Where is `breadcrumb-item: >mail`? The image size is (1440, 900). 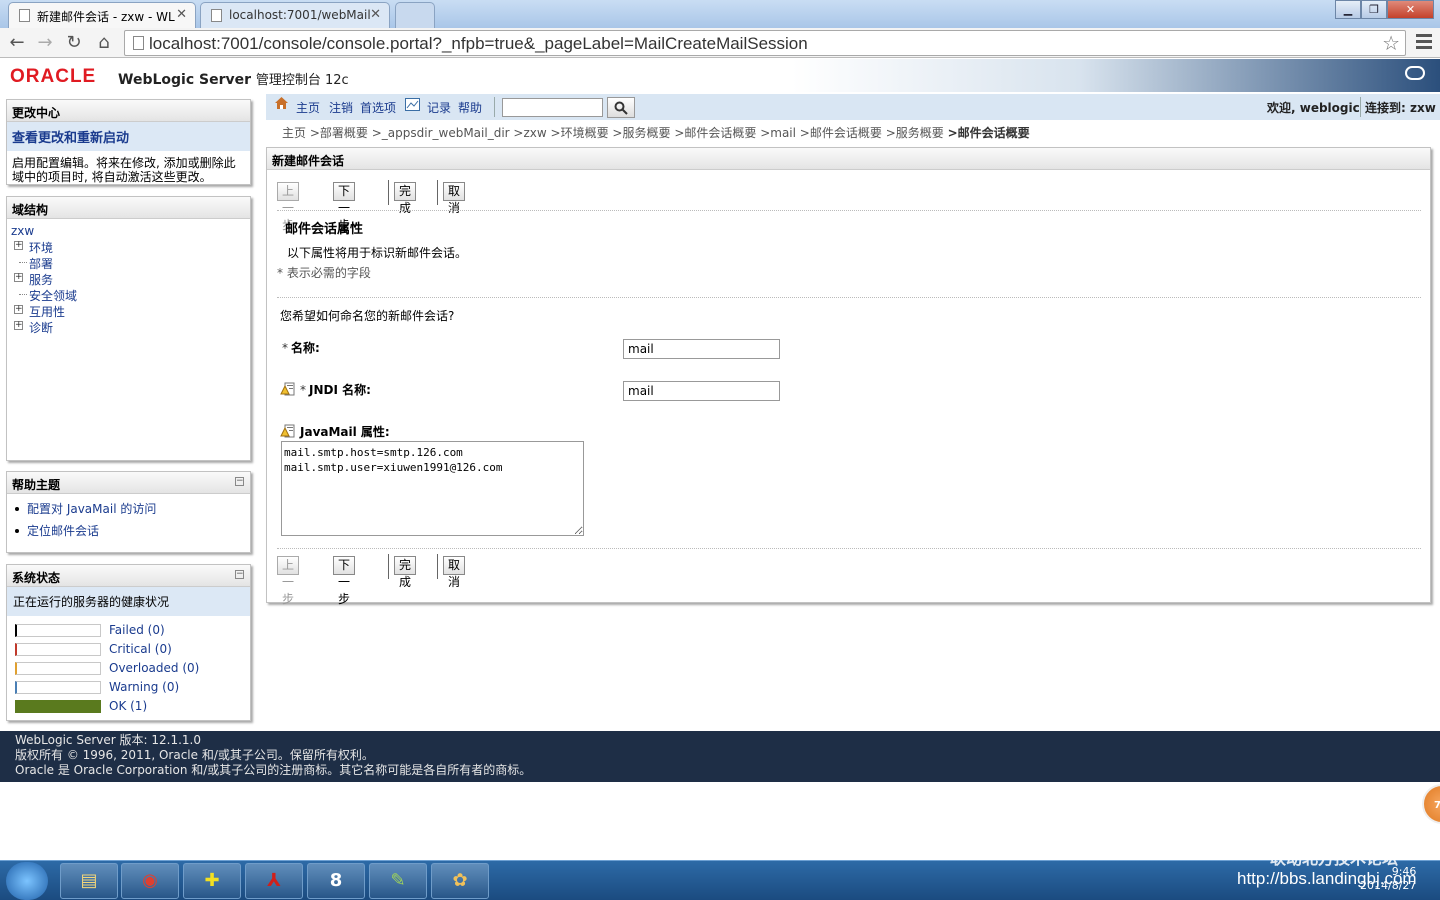 breadcrumb-item: >mail is located at coordinates (778, 133).